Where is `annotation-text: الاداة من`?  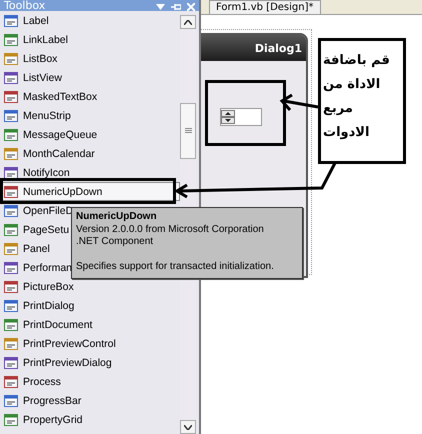 annotation-text: الاداة من is located at coordinates (351, 85).